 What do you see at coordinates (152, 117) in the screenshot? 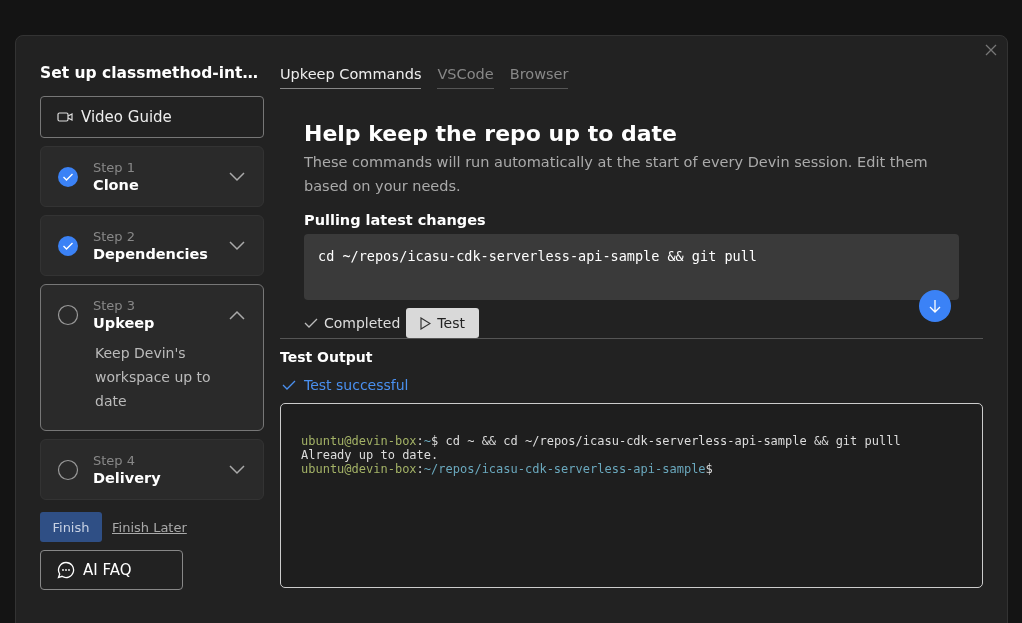
I see `video-guide-button: Video Guide` at bounding box center [152, 117].